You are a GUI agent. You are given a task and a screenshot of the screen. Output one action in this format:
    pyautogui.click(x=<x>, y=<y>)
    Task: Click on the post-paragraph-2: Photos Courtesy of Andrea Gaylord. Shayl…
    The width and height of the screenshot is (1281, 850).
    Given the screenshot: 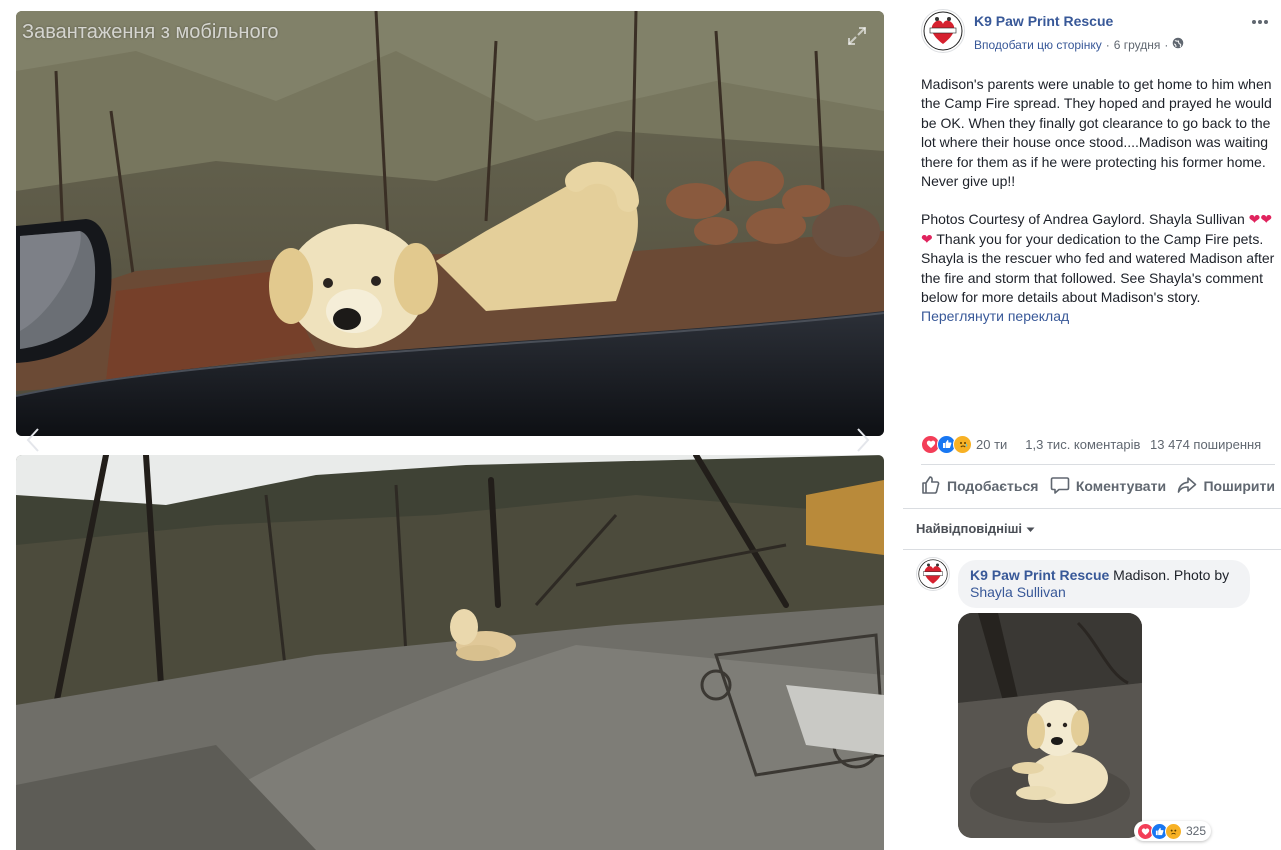 What is the action you would take?
    pyautogui.click(x=1098, y=258)
    